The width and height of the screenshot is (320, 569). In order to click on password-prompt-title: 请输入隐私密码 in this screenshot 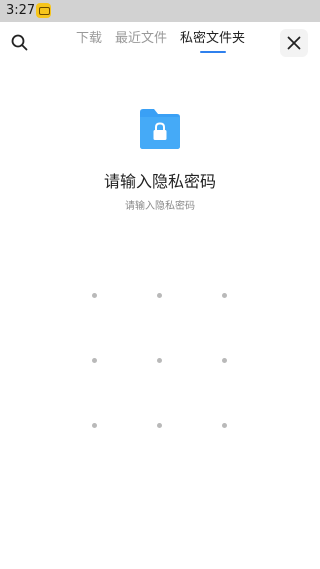, I will do `click(159, 181)`.